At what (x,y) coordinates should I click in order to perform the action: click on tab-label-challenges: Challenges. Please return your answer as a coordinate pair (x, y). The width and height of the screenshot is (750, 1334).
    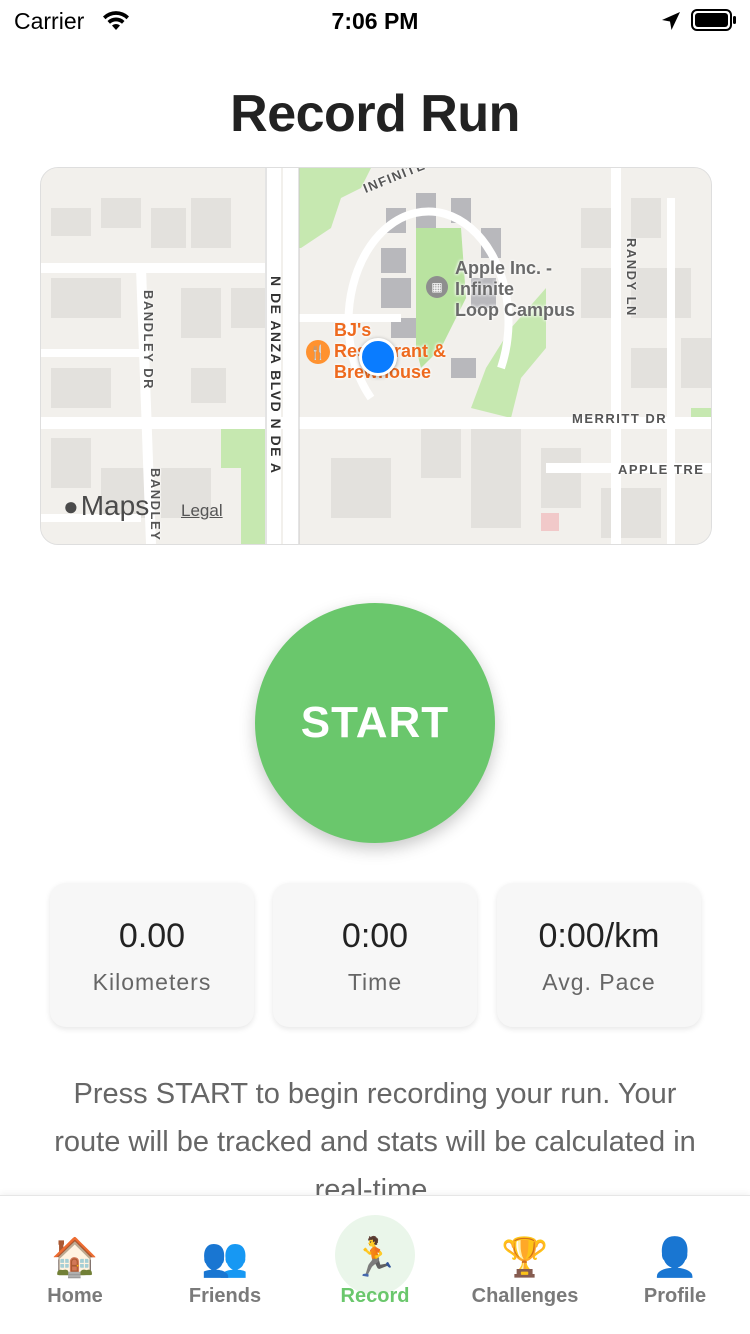
    Looking at the image, I should click on (525, 1296).